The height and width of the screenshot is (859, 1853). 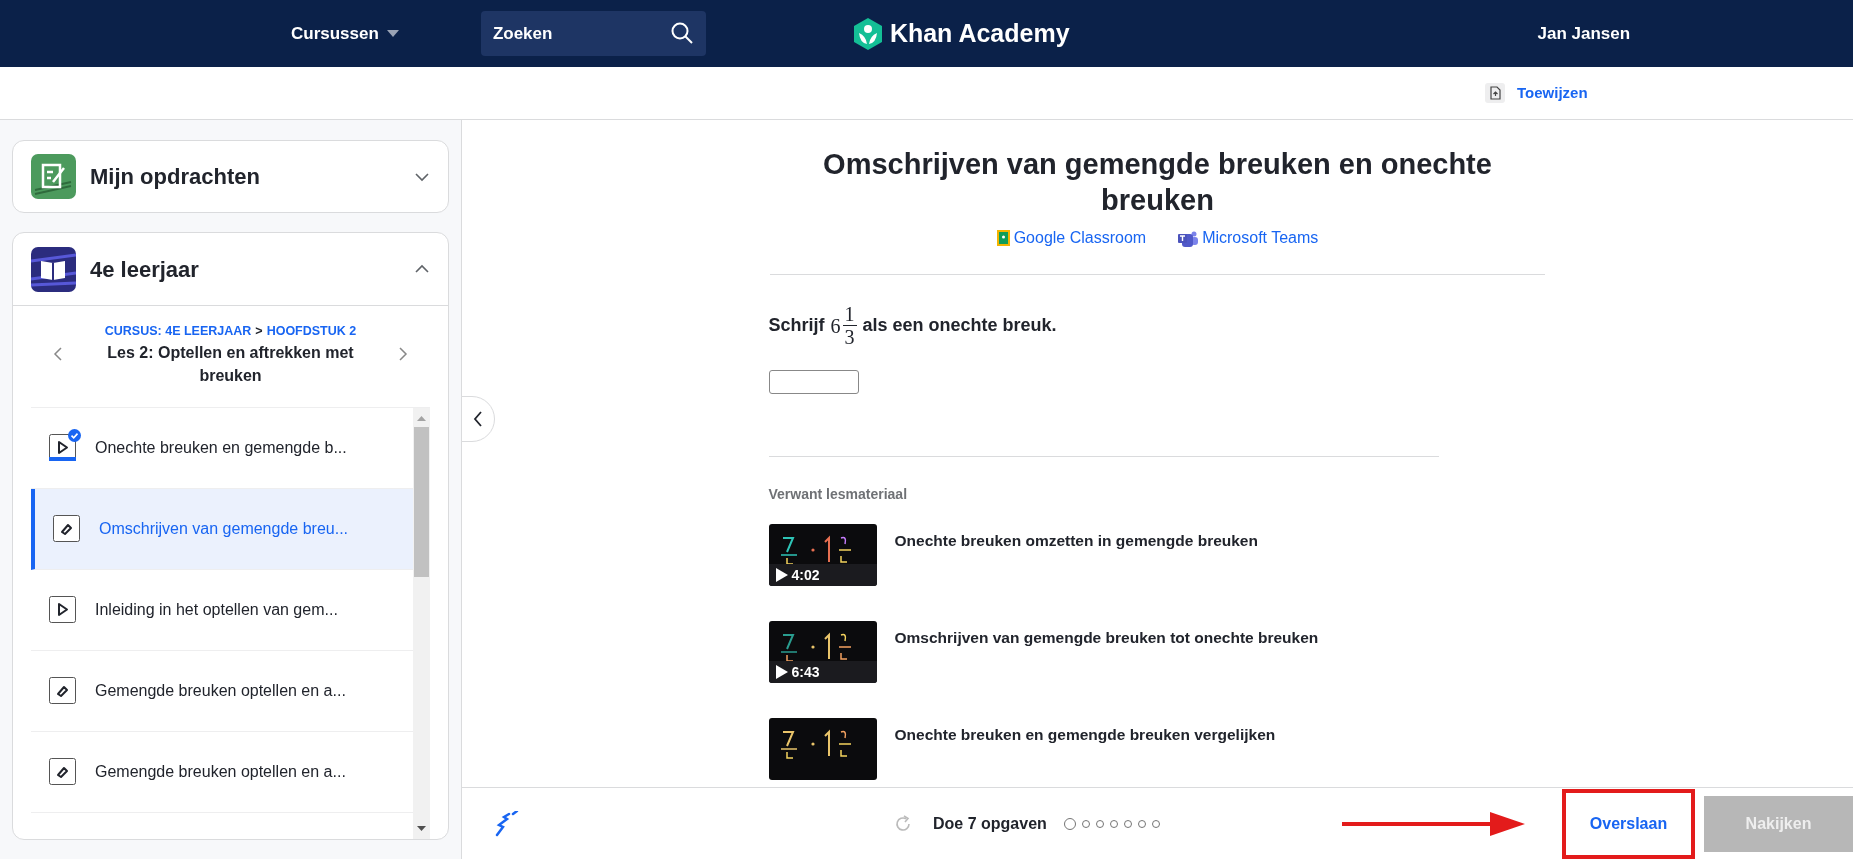 I want to click on unit-link: HOOFDSTUK 2, so click(x=311, y=331).